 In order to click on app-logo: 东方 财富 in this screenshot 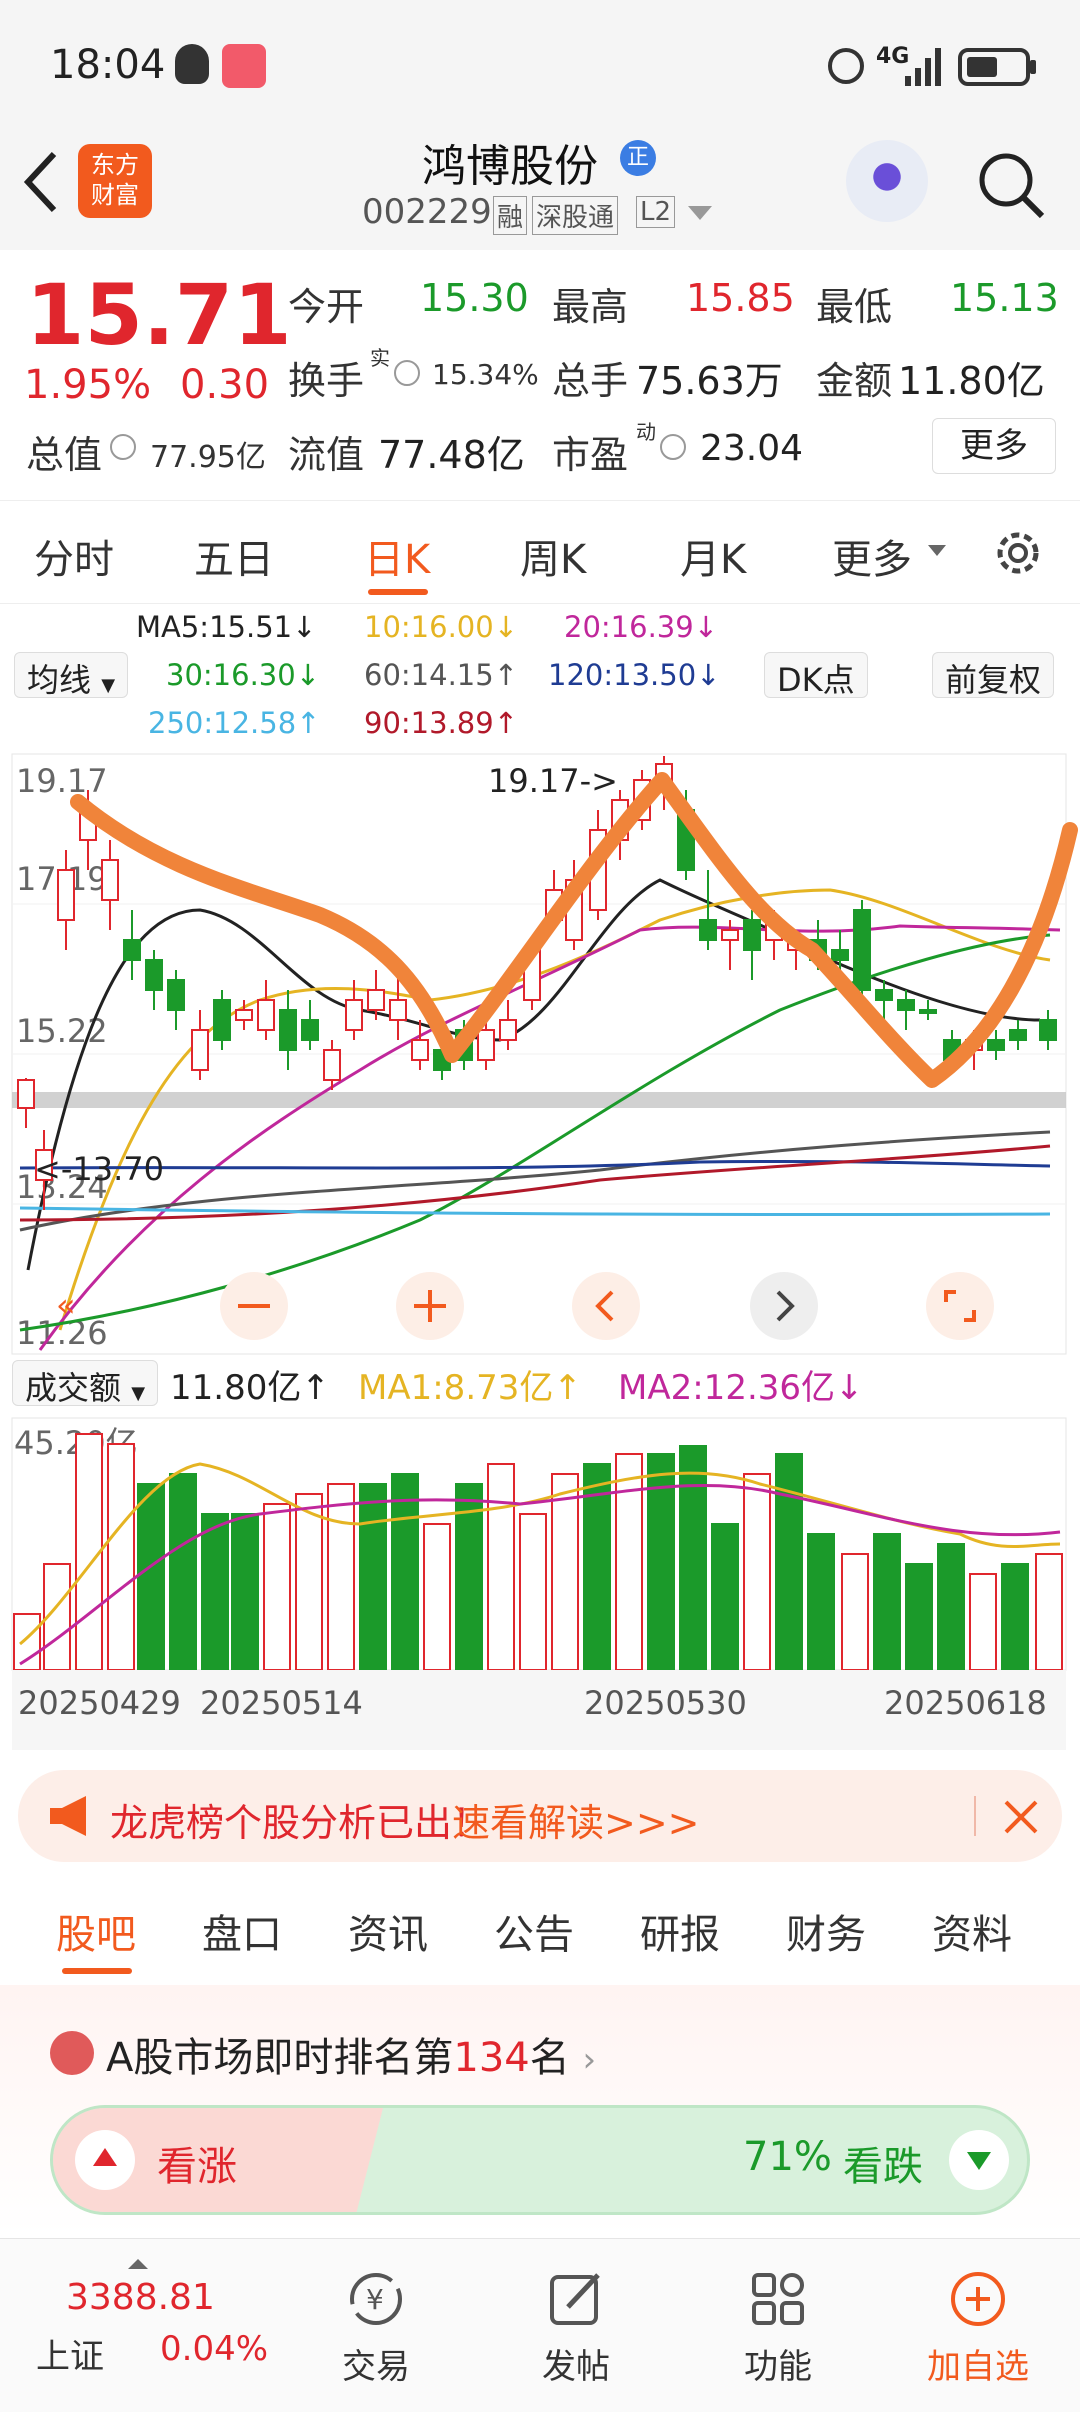, I will do `click(115, 181)`.